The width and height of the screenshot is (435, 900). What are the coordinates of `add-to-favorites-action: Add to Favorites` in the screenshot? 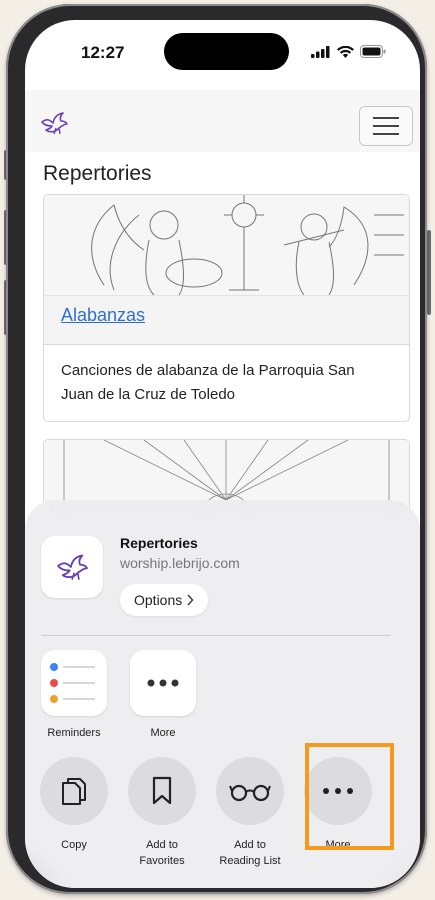 It's located at (162, 813).